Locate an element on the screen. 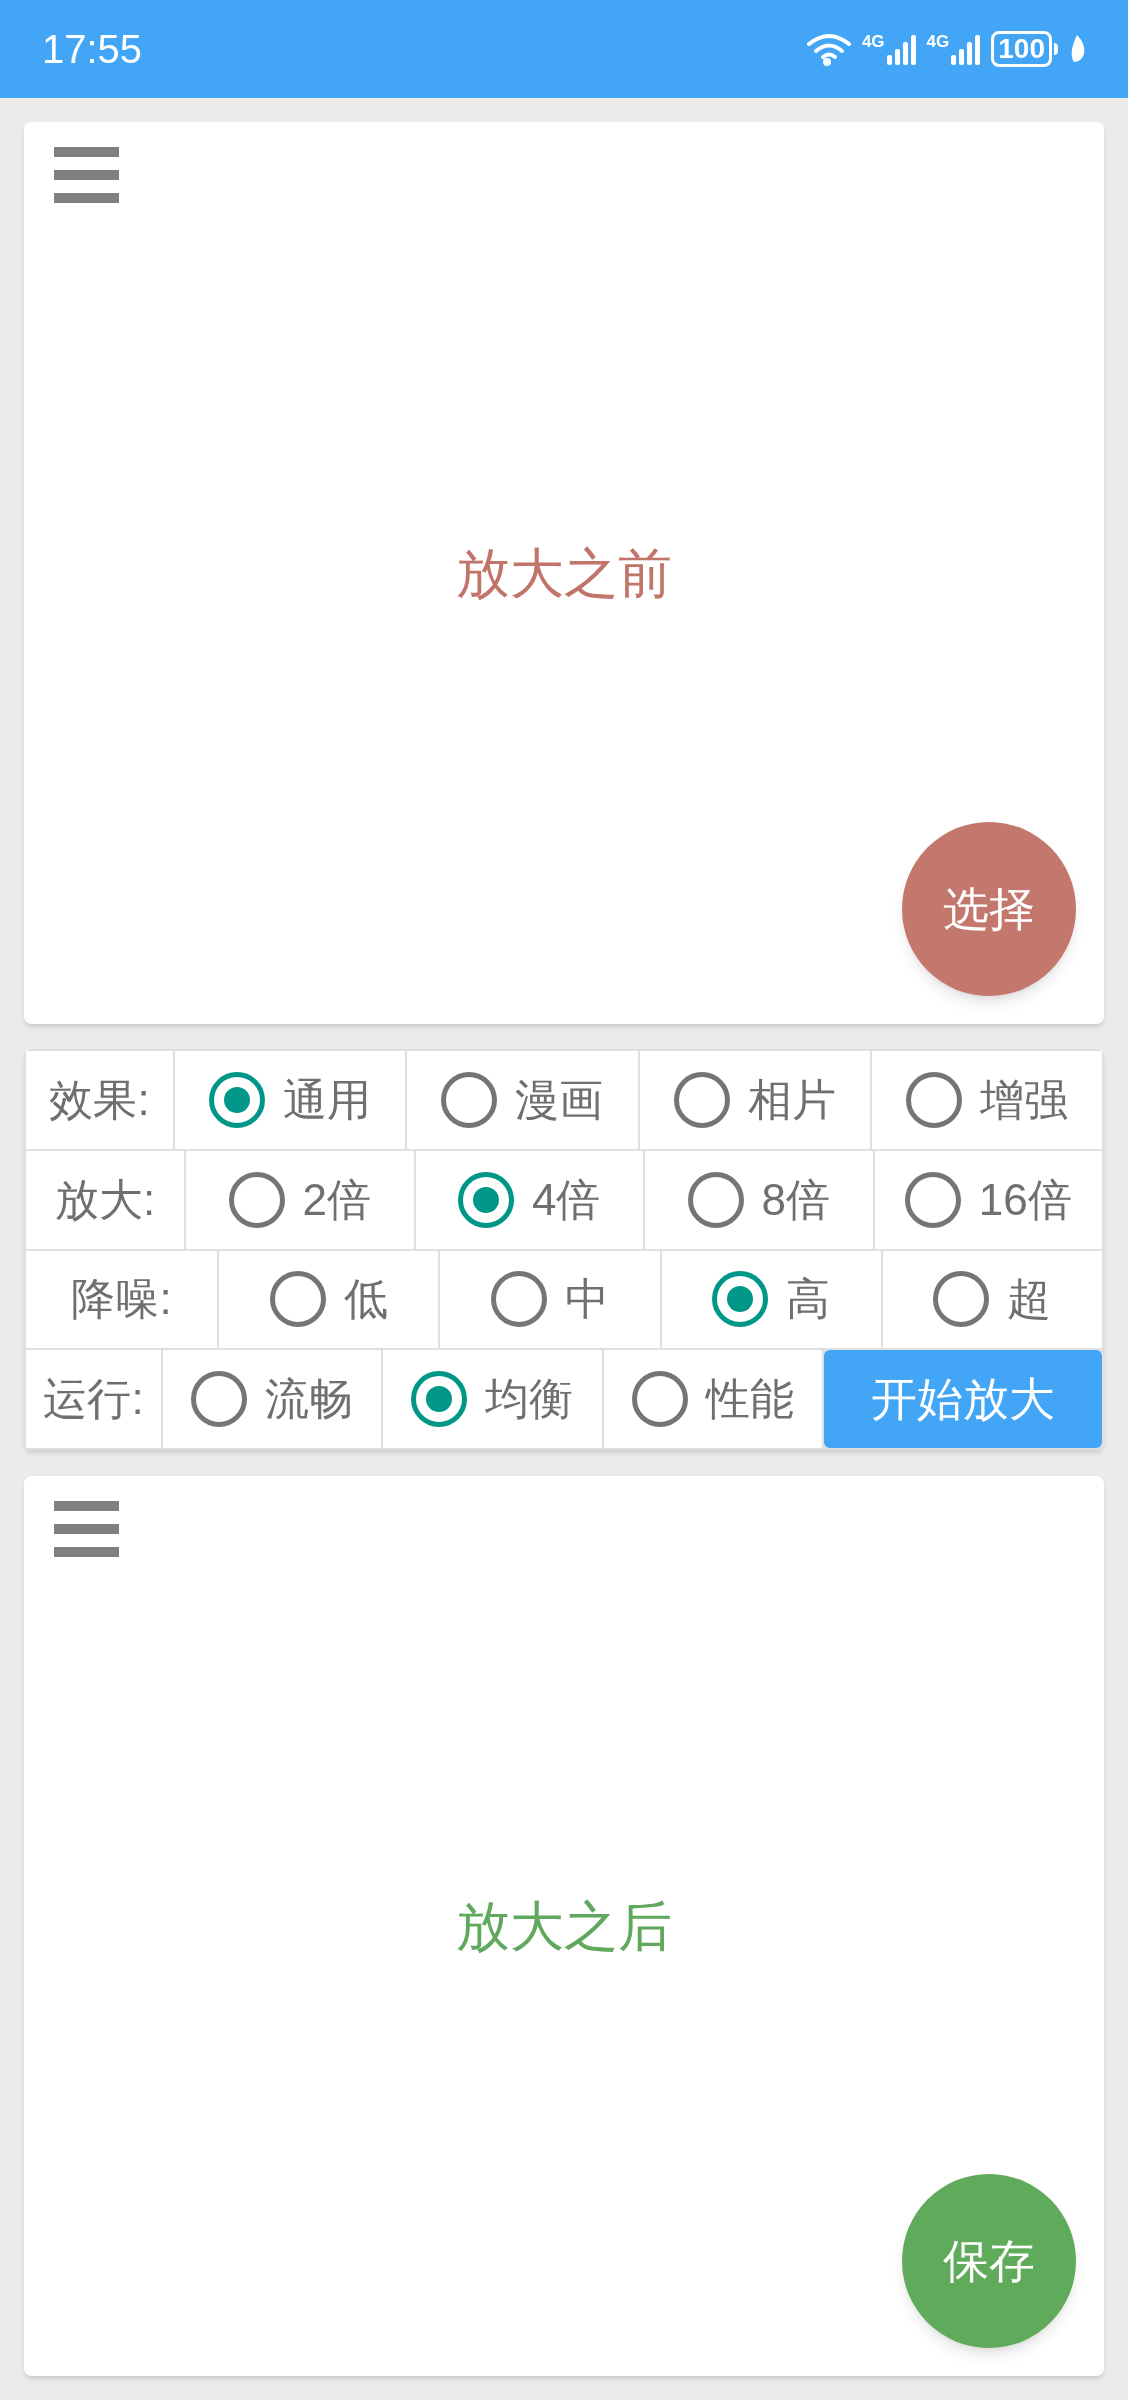  wifi-icon is located at coordinates (828, 49).